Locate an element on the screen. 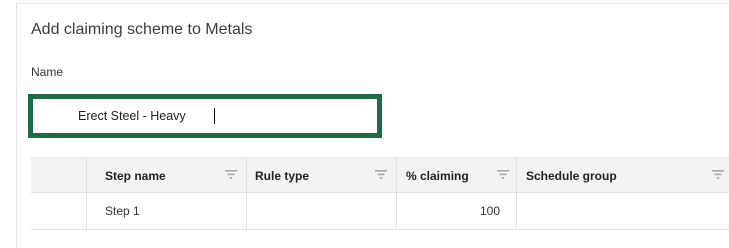 The height and width of the screenshot is (248, 729). cell-rule-type is located at coordinates (322, 211).